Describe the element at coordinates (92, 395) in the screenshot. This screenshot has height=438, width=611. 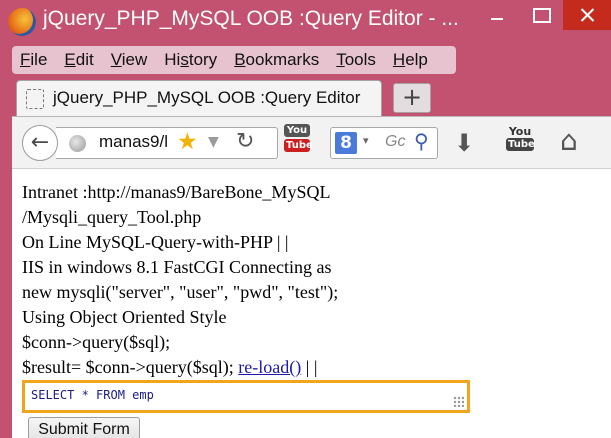
I see `query-text: SELECT * FROM emp` at that location.